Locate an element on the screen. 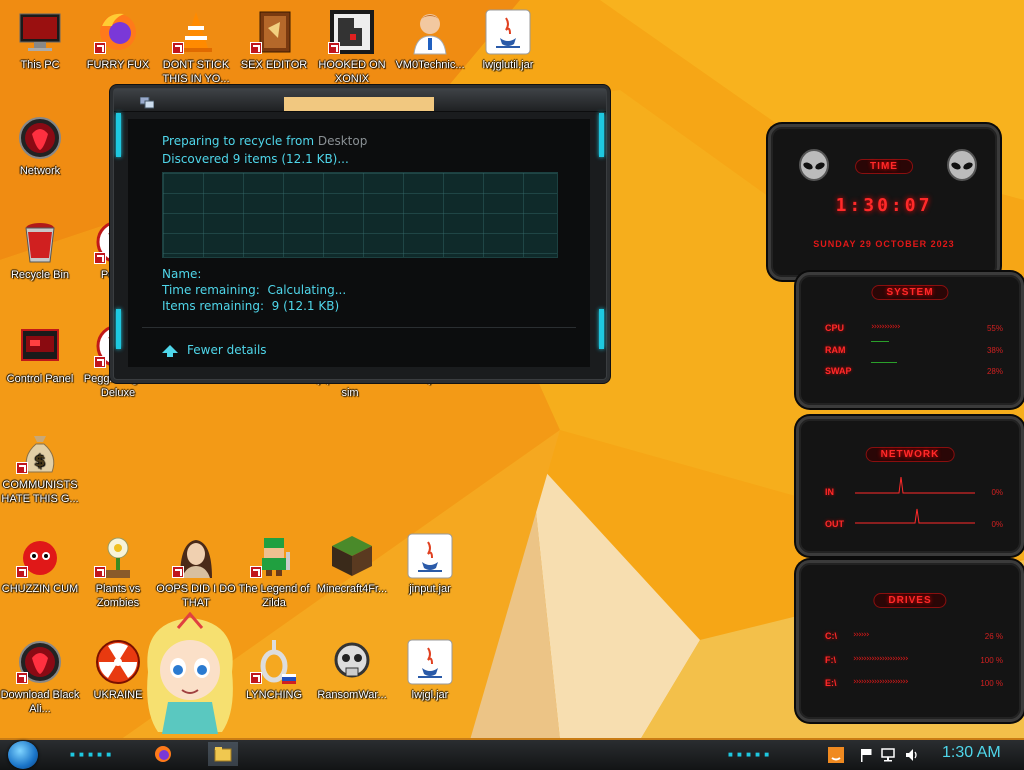  desktop-icon-oops: OOPS DID I DO THAT is located at coordinates (196, 571).